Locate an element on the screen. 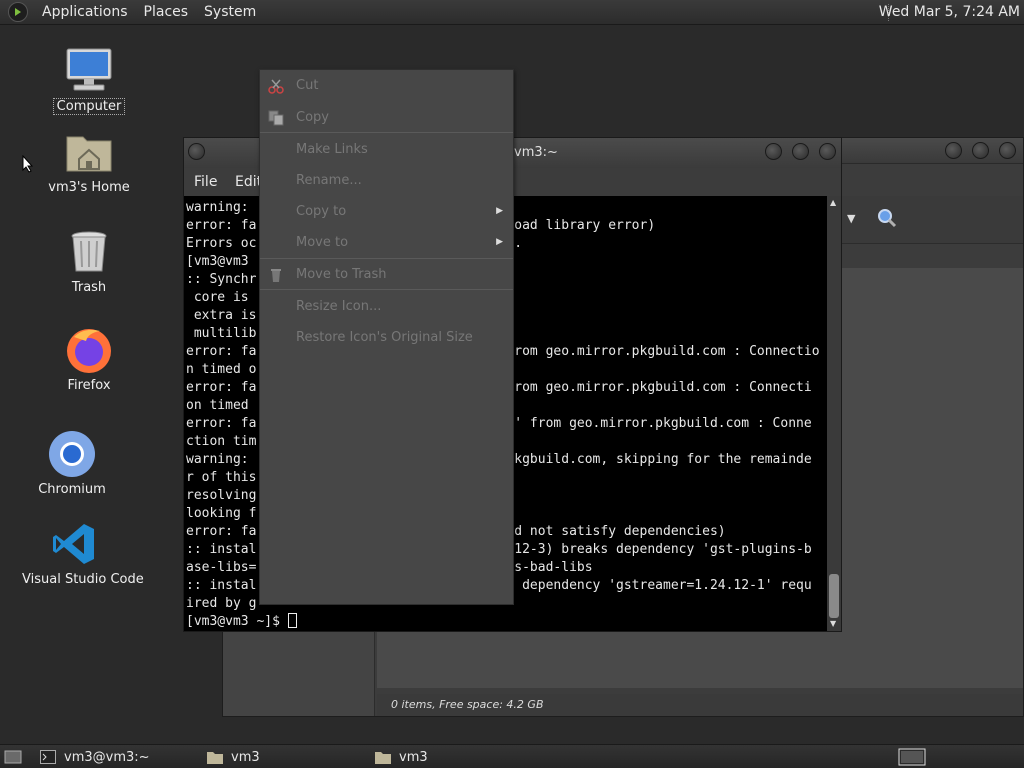 The image size is (1024, 768). terminal-line-left: r of this is located at coordinates (221, 477).